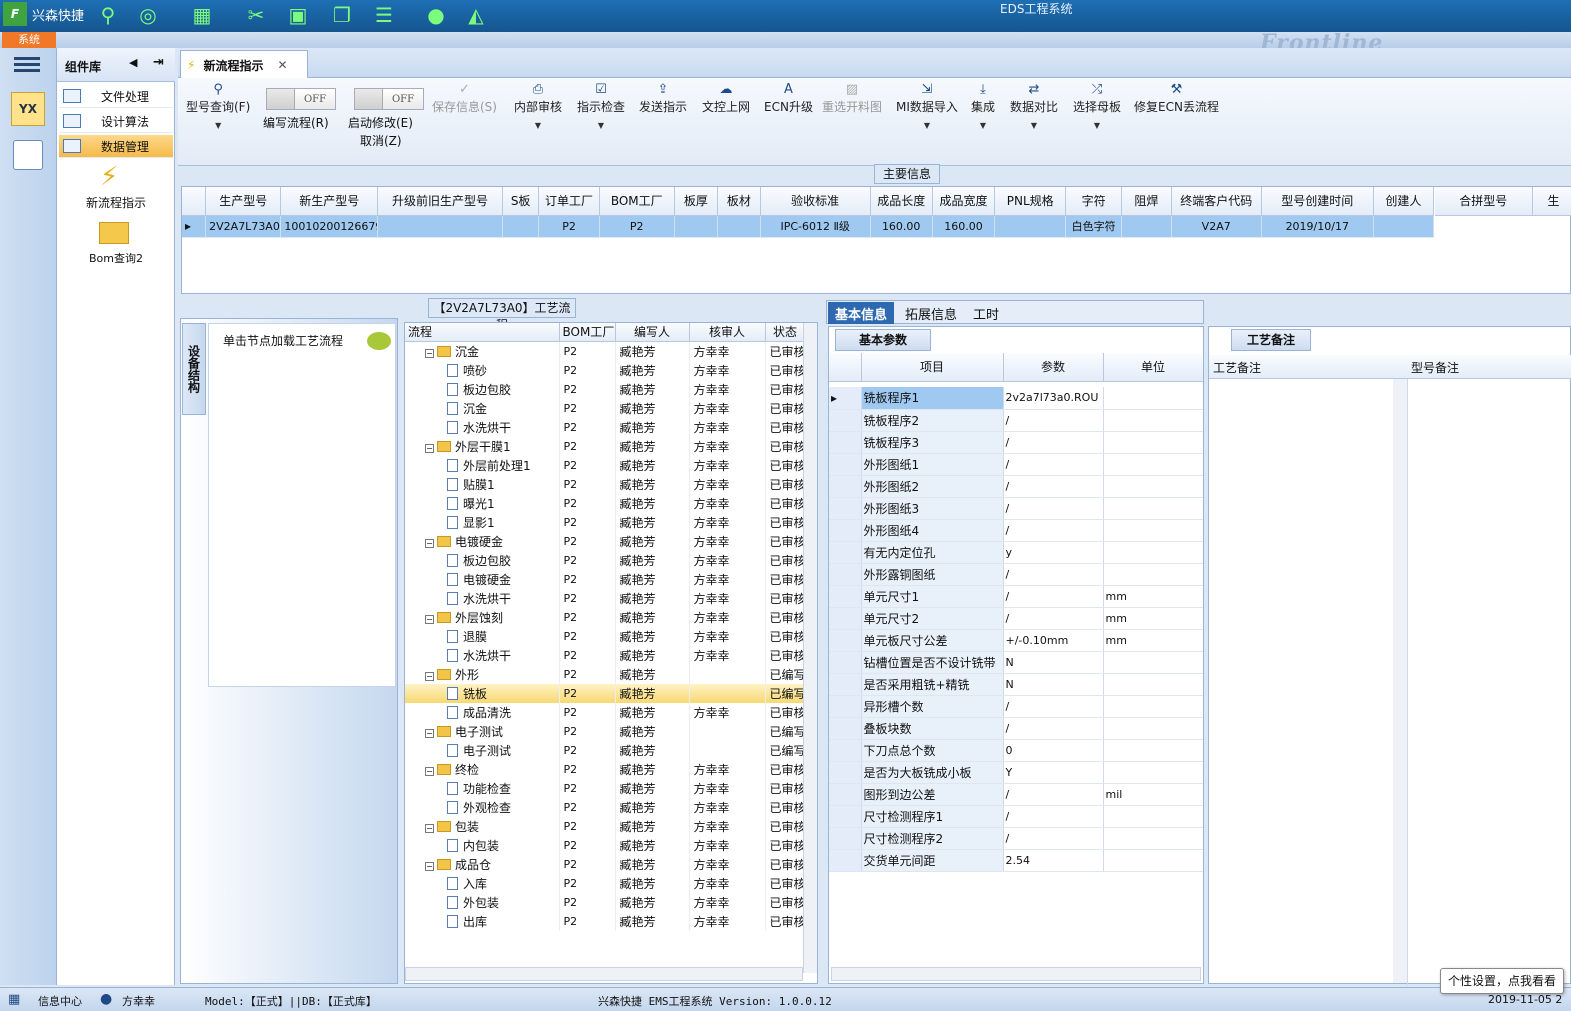  I want to click on tree-row: 外包装 P2 臧艳芳 方幸幸 已审核, so click(605, 902).